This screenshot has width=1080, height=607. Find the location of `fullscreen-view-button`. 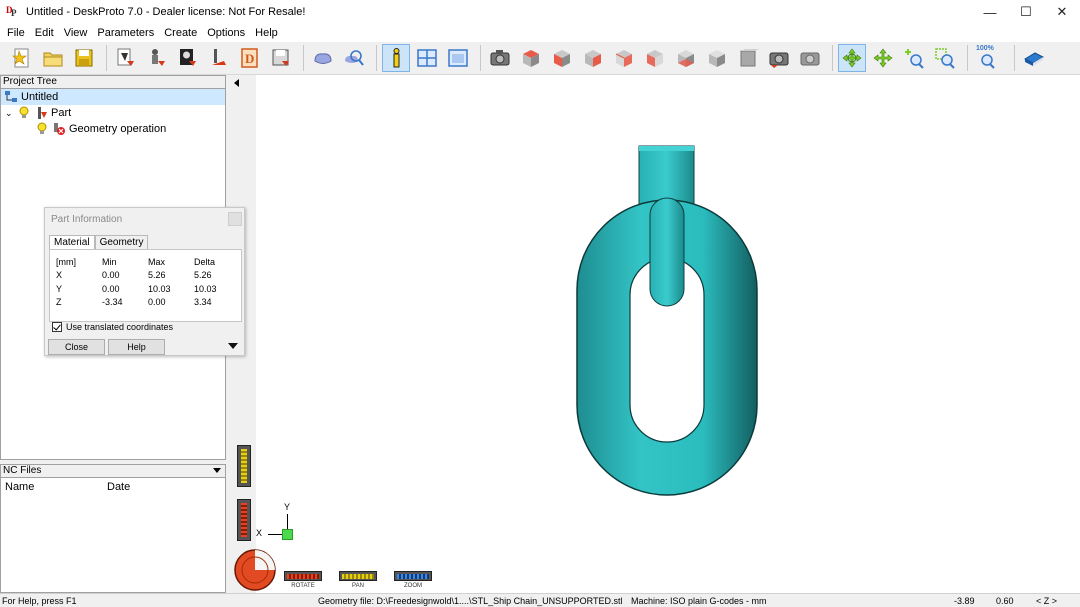

fullscreen-view-button is located at coordinates (458, 58).